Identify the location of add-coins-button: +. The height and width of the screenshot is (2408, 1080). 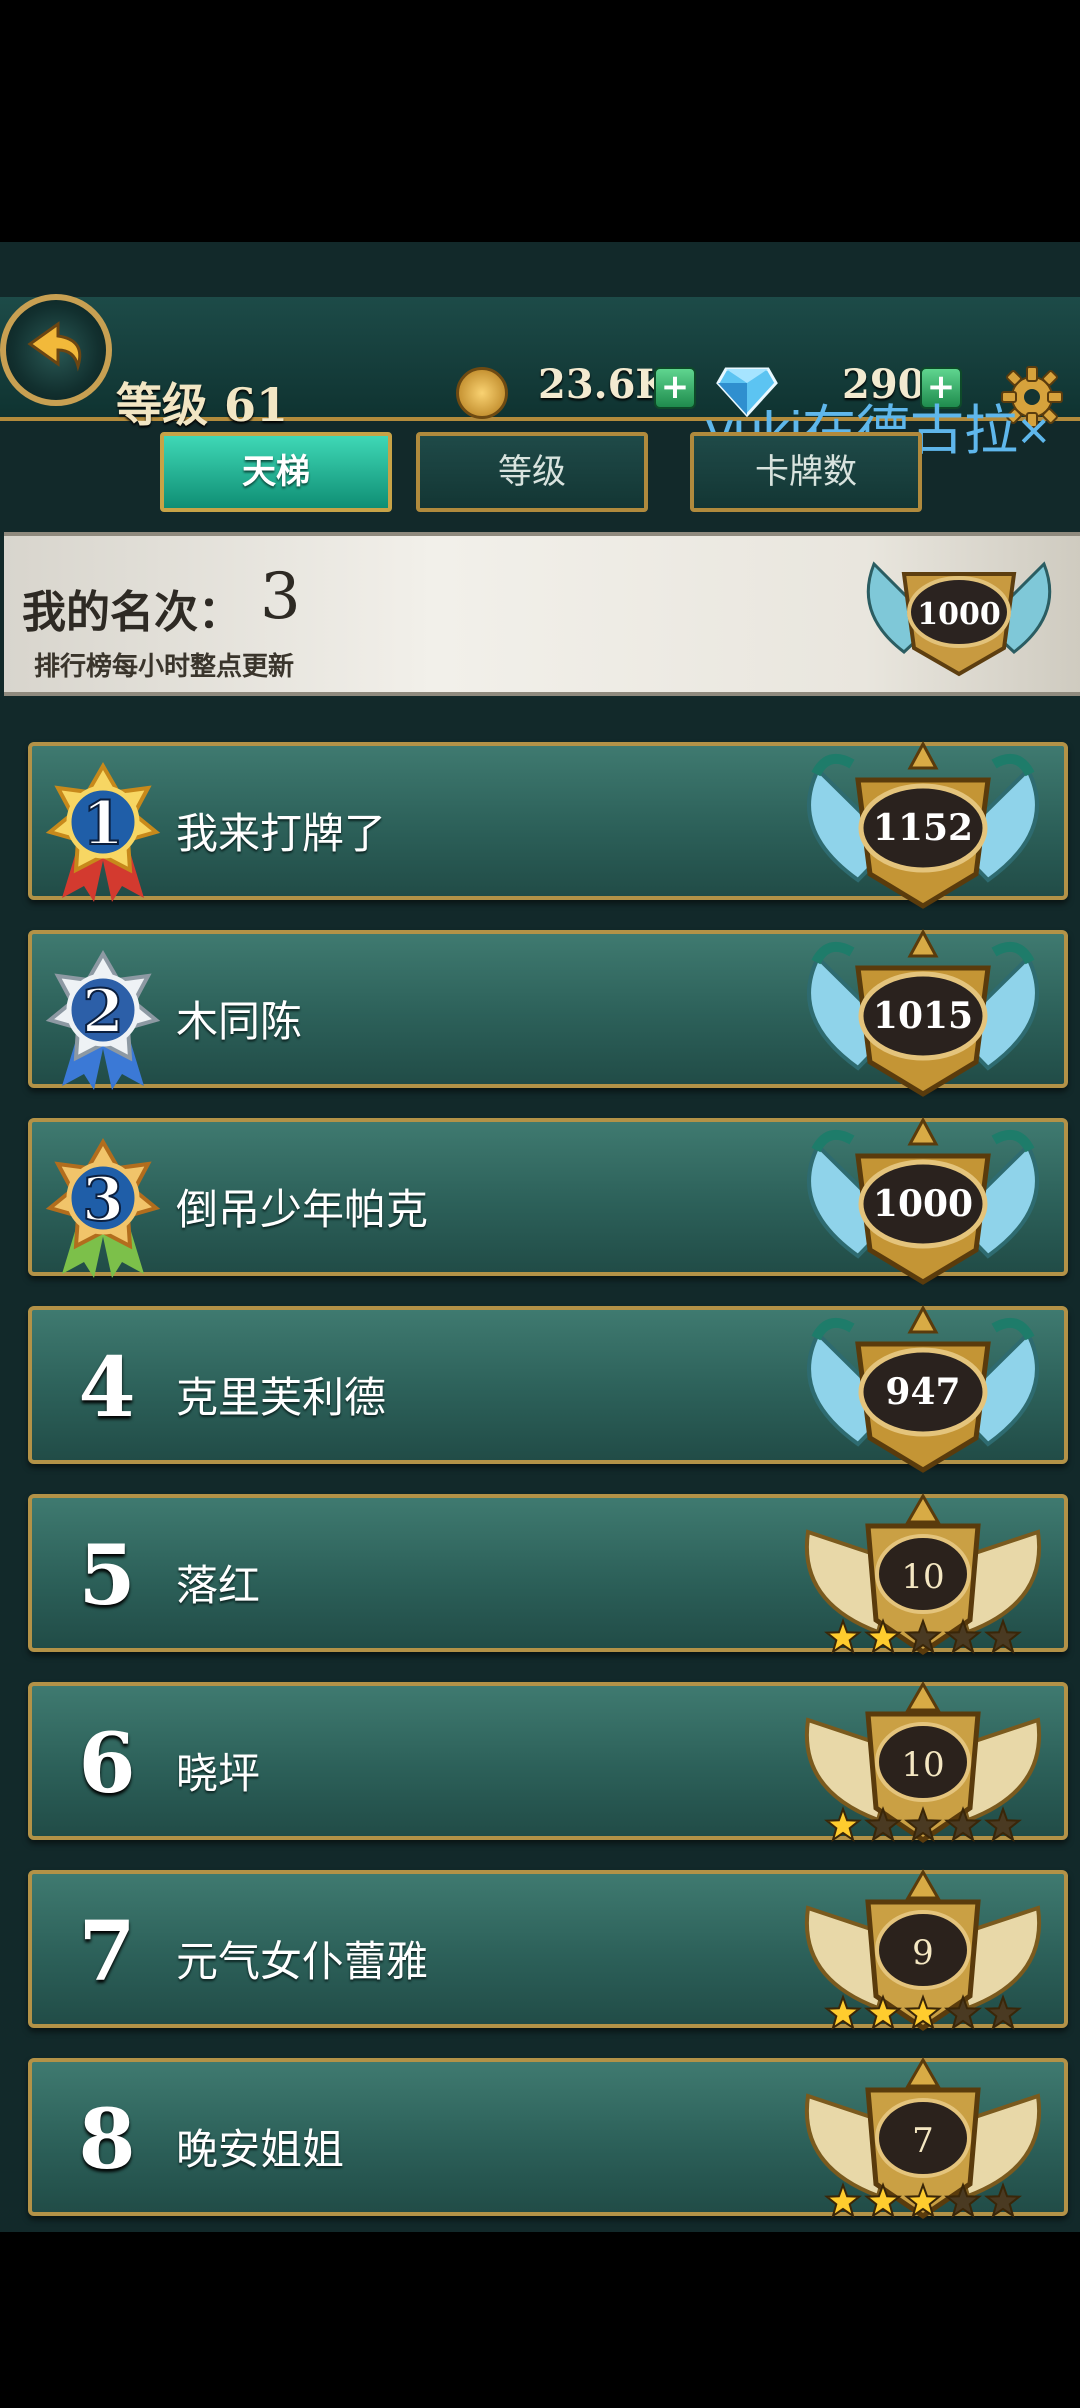
(675, 388).